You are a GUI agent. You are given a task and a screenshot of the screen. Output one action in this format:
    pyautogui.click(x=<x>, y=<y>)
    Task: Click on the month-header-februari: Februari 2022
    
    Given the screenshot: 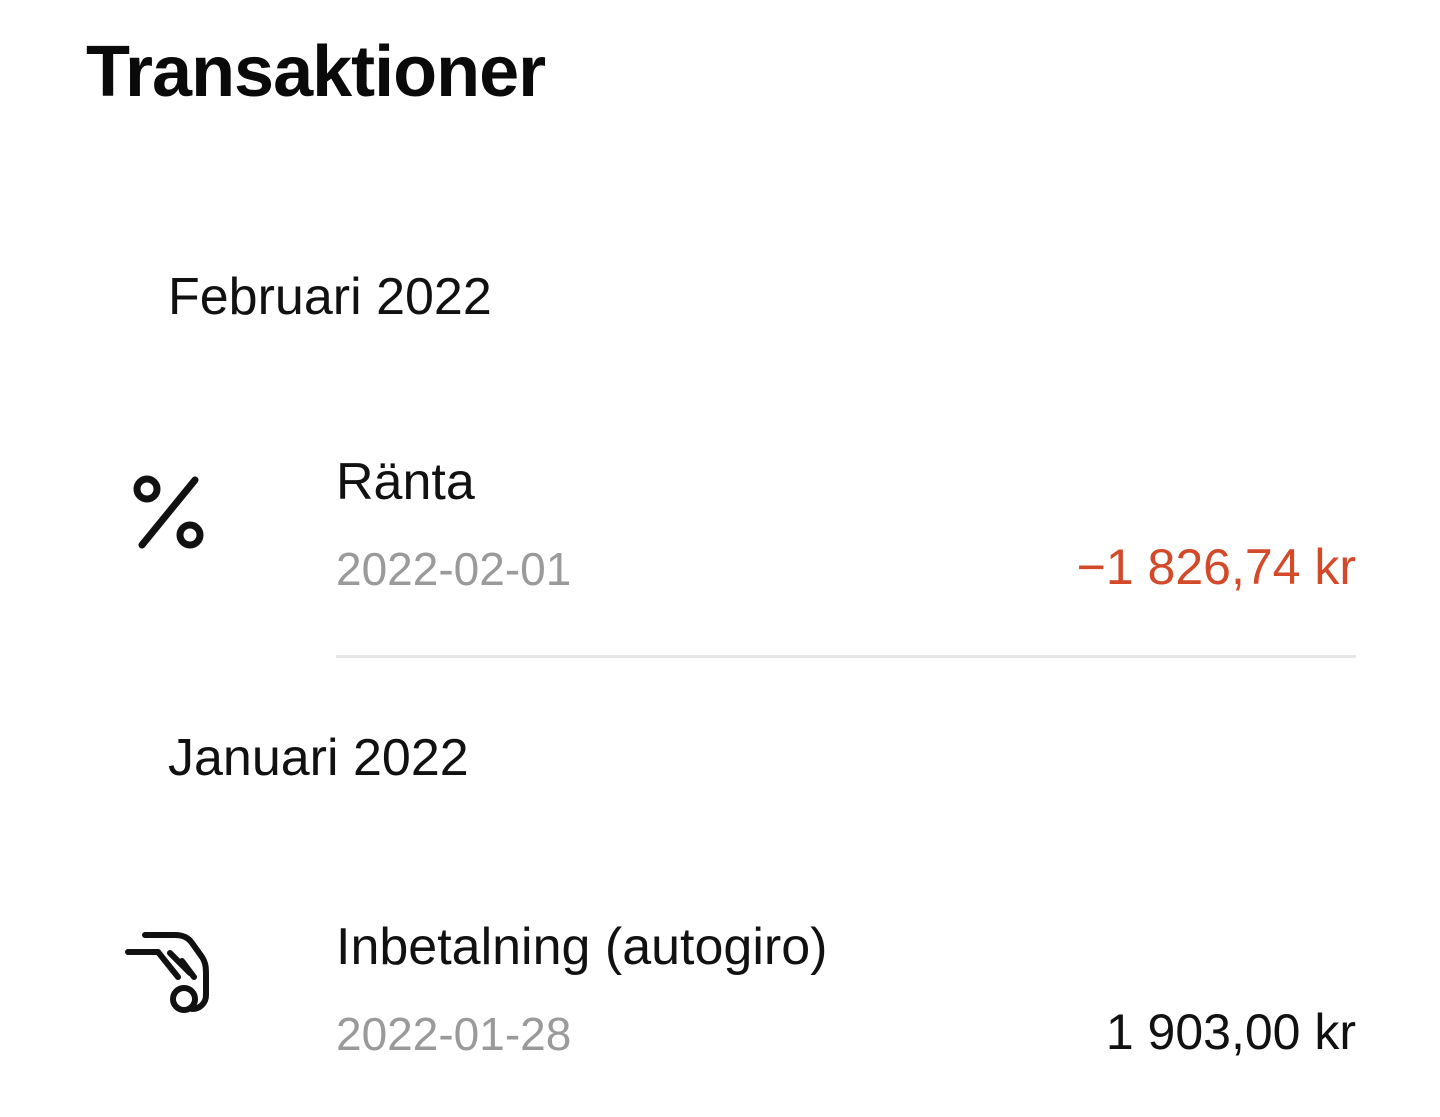 What is the action you would take?
    pyautogui.click(x=330, y=297)
    